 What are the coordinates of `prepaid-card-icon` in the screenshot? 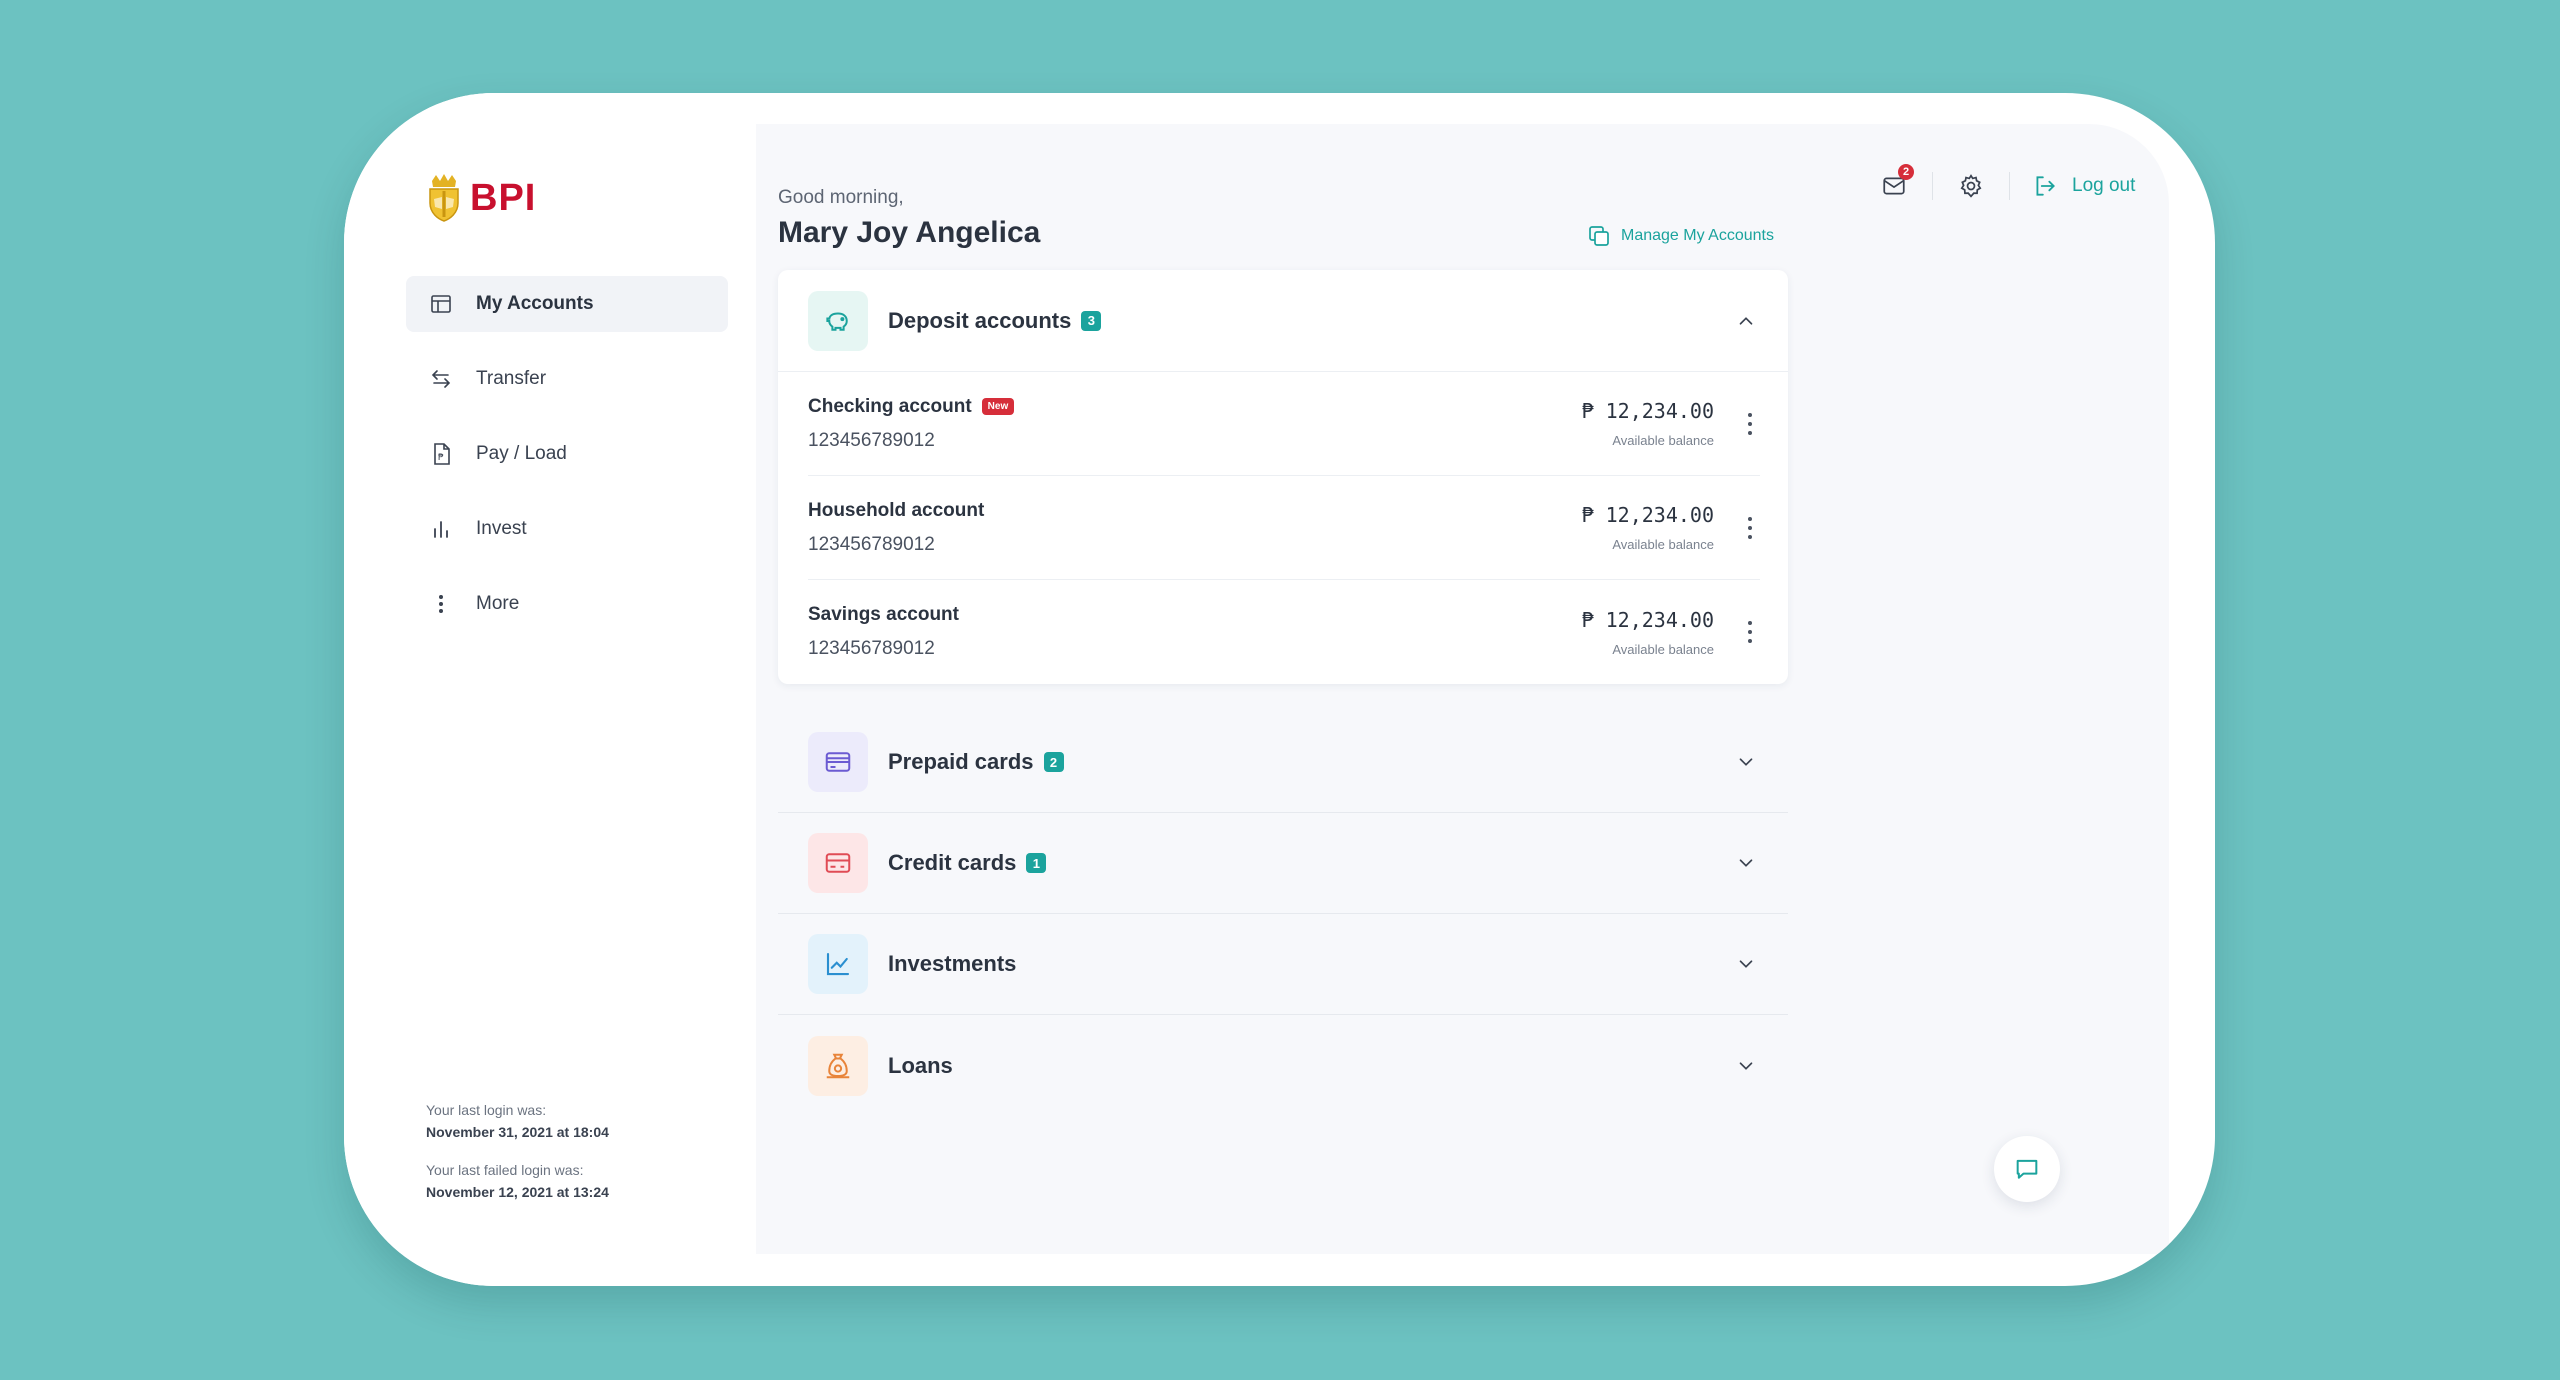 It's located at (838, 762).